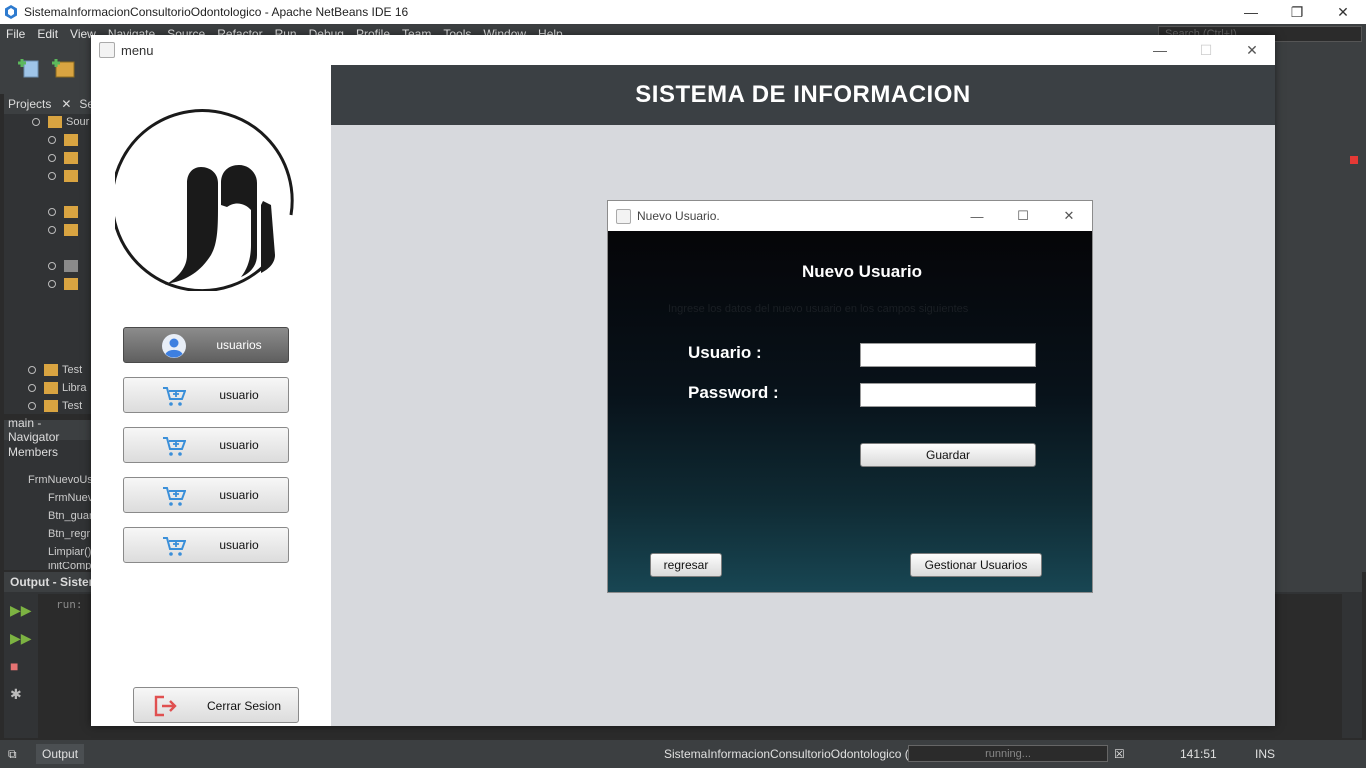 This screenshot has width=1366, height=768. Describe the element at coordinates (18, 694) in the screenshot. I see `settings-icon: ✱` at that location.